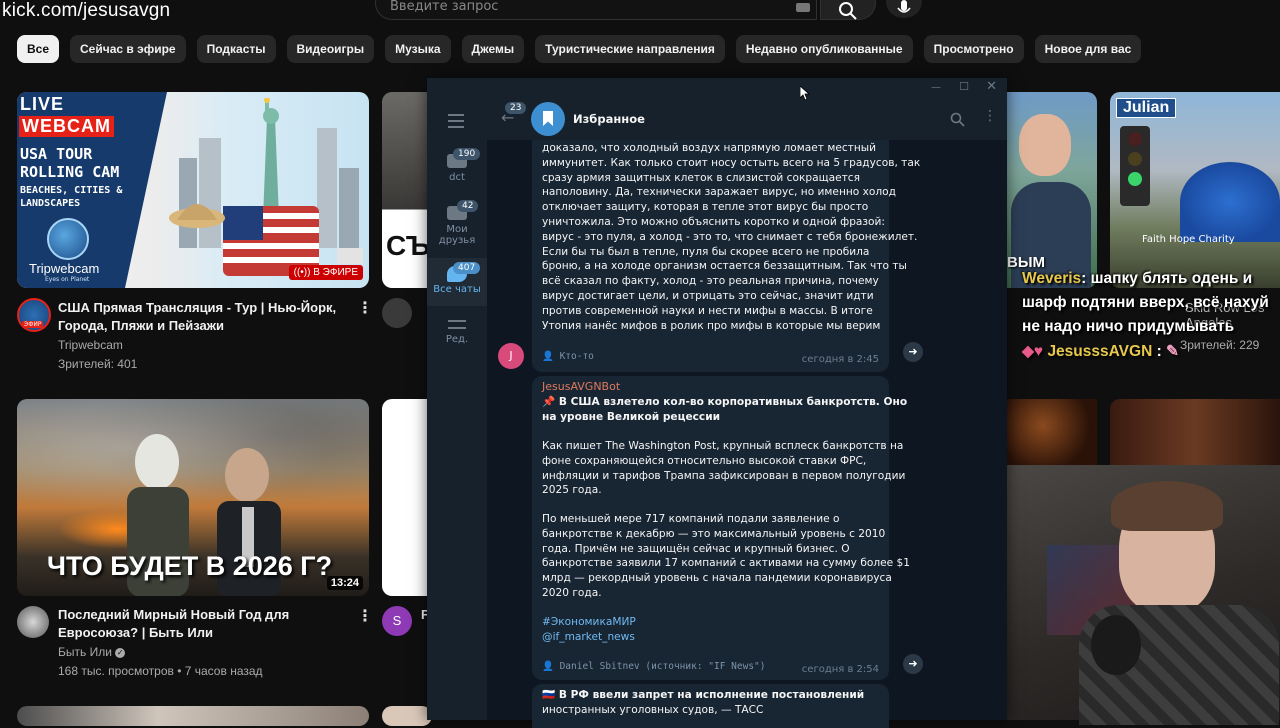 The height and width of the screenshot is (728, 1280). What do you see at coordinates (662, 666) in the screenshot?
I see `message-2-author-name: Daniel Sbitnev (источник: "IF News")` at bounding box center [662, 666].